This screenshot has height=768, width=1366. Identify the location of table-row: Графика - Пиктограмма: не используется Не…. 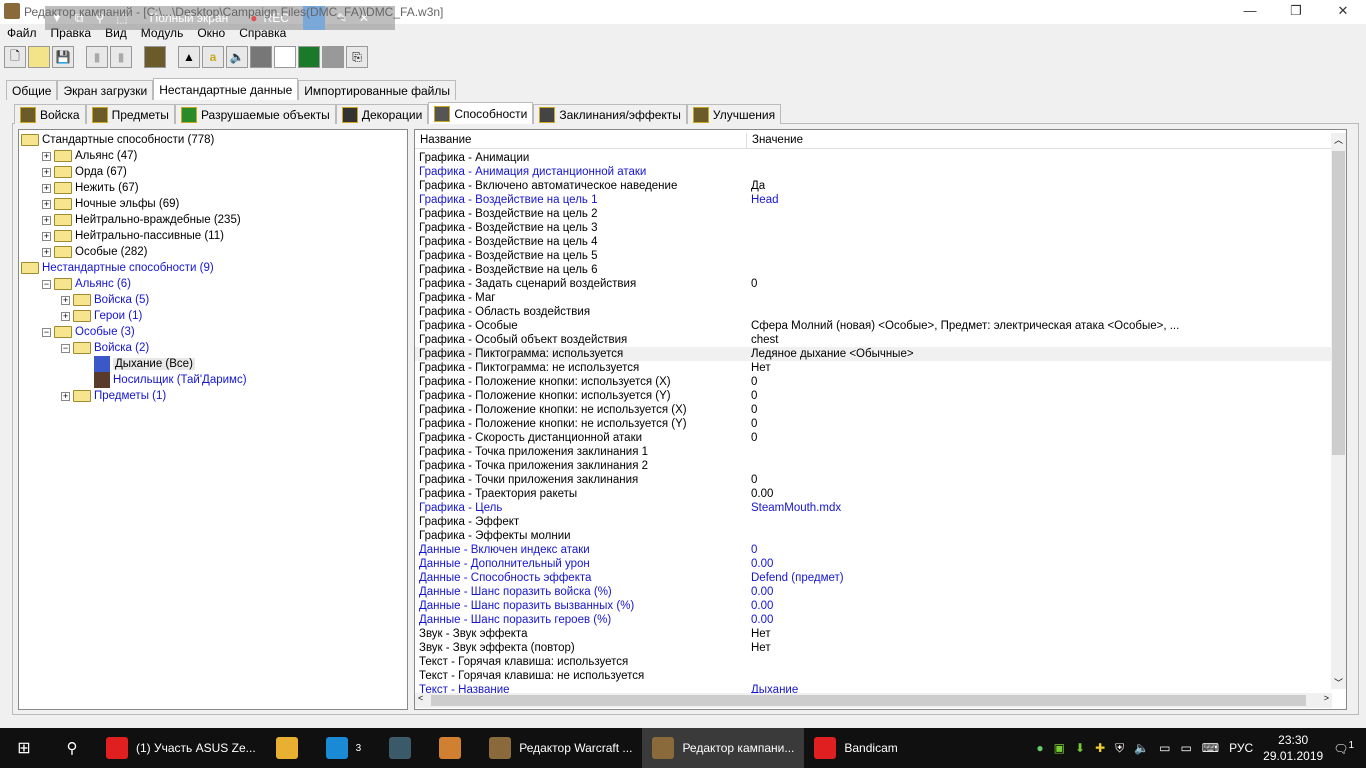
(873, 368).